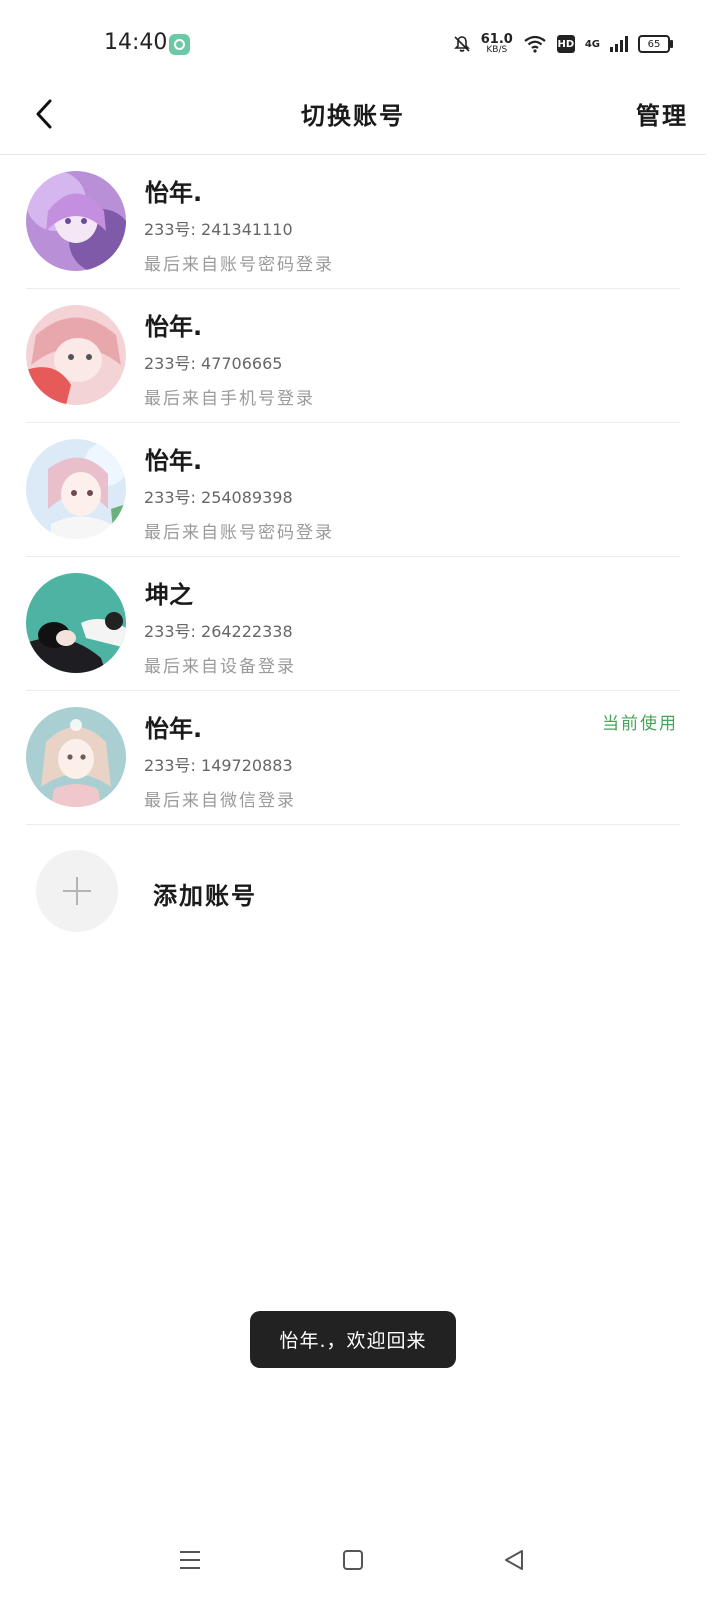 The width and height of the screenshot is (720, 1600). What do you see at coordinates (662, 113) in the screenshot?
I see `manage-button: 管理` at bounding box center [662, 113].